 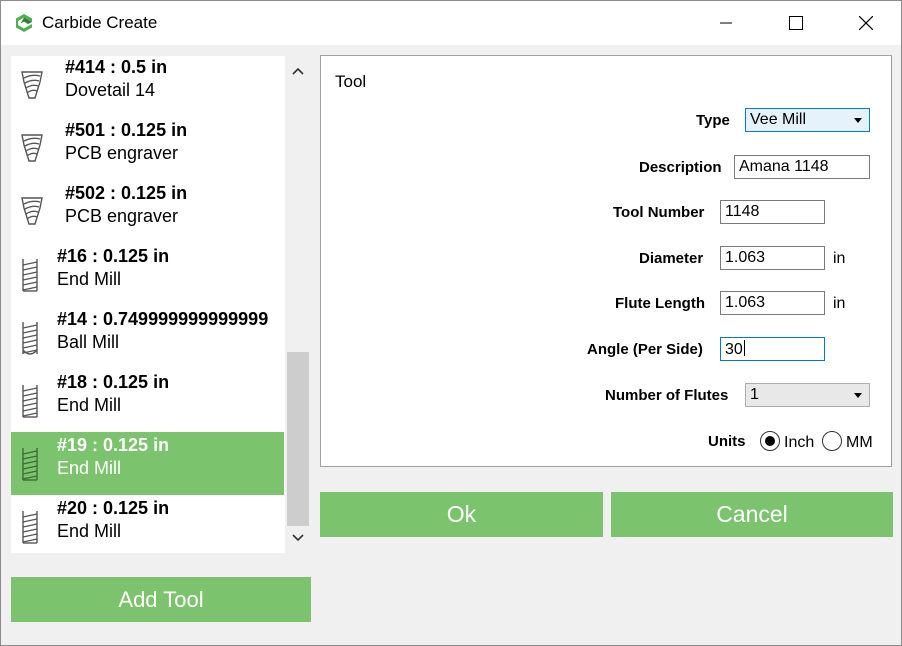 I want to click on tool-list-item-title: #18 : 0.125 in, so click(x=113, y=382).